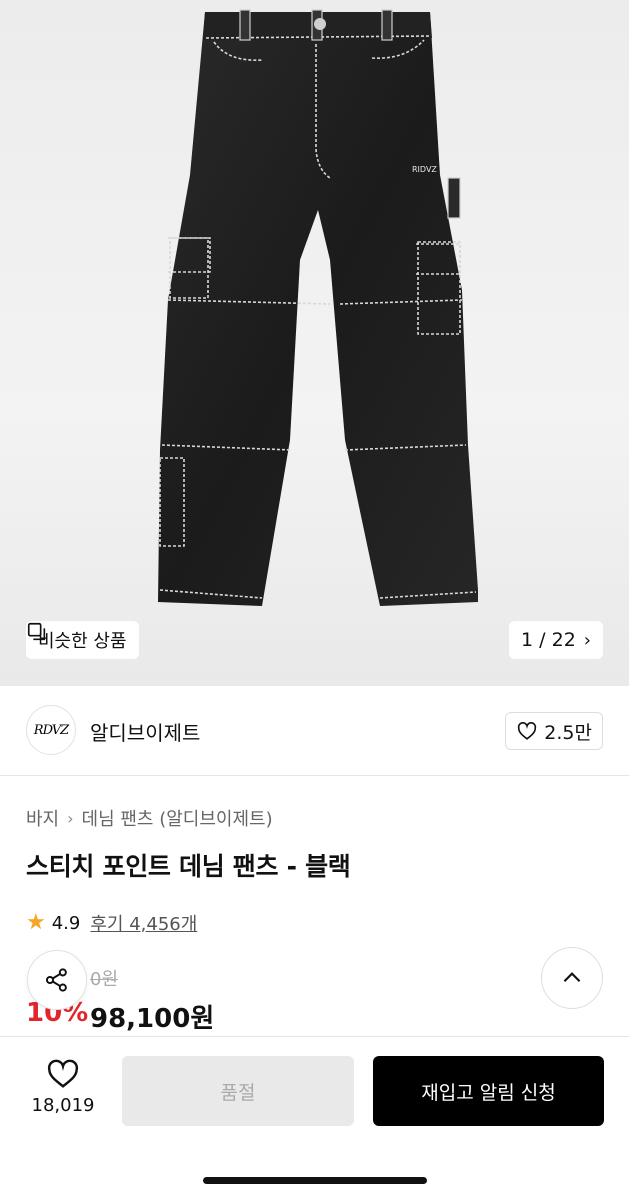  I want to click on star-icon: ★, so click(36, 922).